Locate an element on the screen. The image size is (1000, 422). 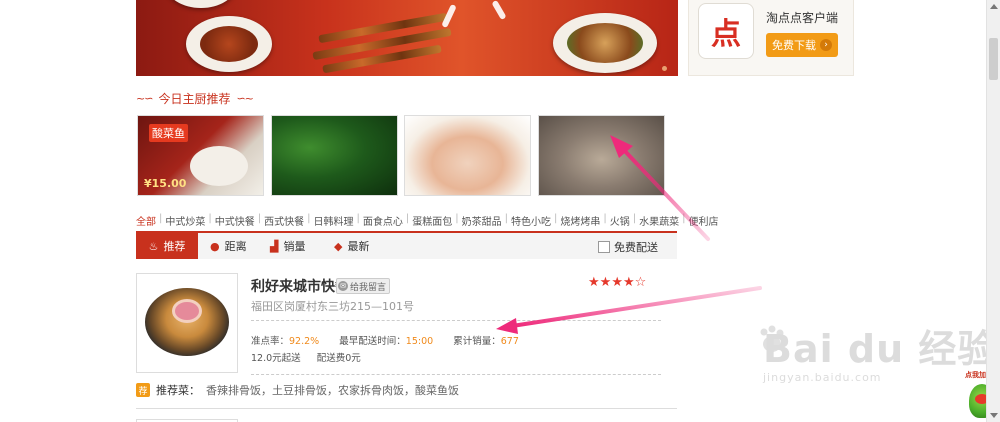
chef-recommend-heading: ~∽ 今日主厨推荐 ∽~ is located at coordinates (195, 98).